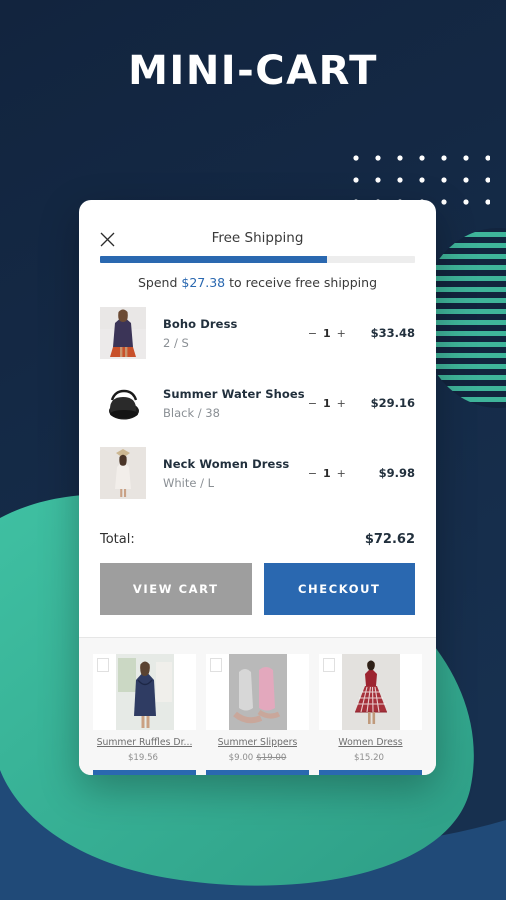  Describe the element at coordinates (117, 539) in the screenshot. I see `total-label: Total:` at that location.